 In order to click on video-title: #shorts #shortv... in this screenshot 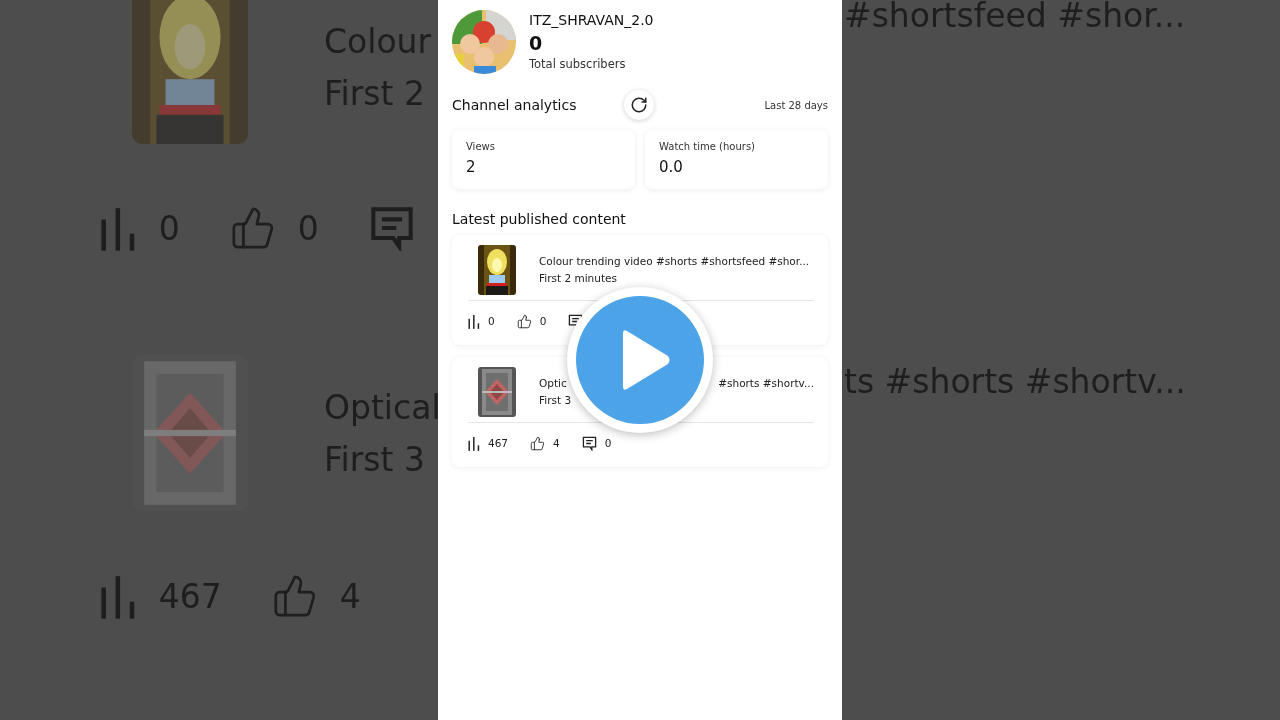, I will do `click(766, 383)`.